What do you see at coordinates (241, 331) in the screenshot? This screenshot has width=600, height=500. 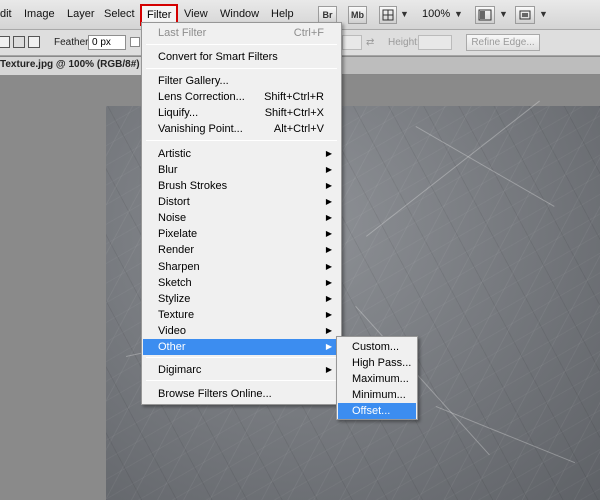 I see `menu-item-video: Video ▶` at bounding box center [241, 331].